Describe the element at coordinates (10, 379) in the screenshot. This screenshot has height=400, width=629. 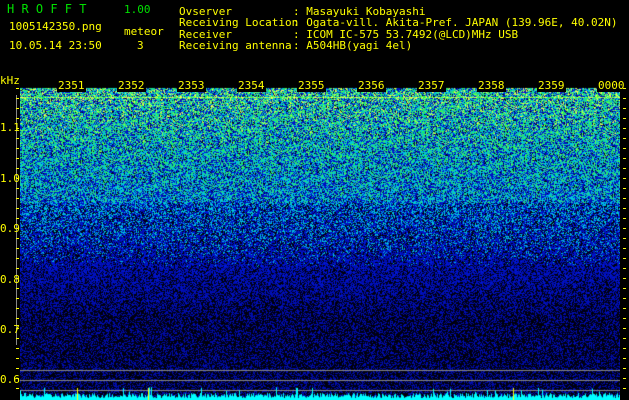
I see `freq-label: 0.6` at that location.